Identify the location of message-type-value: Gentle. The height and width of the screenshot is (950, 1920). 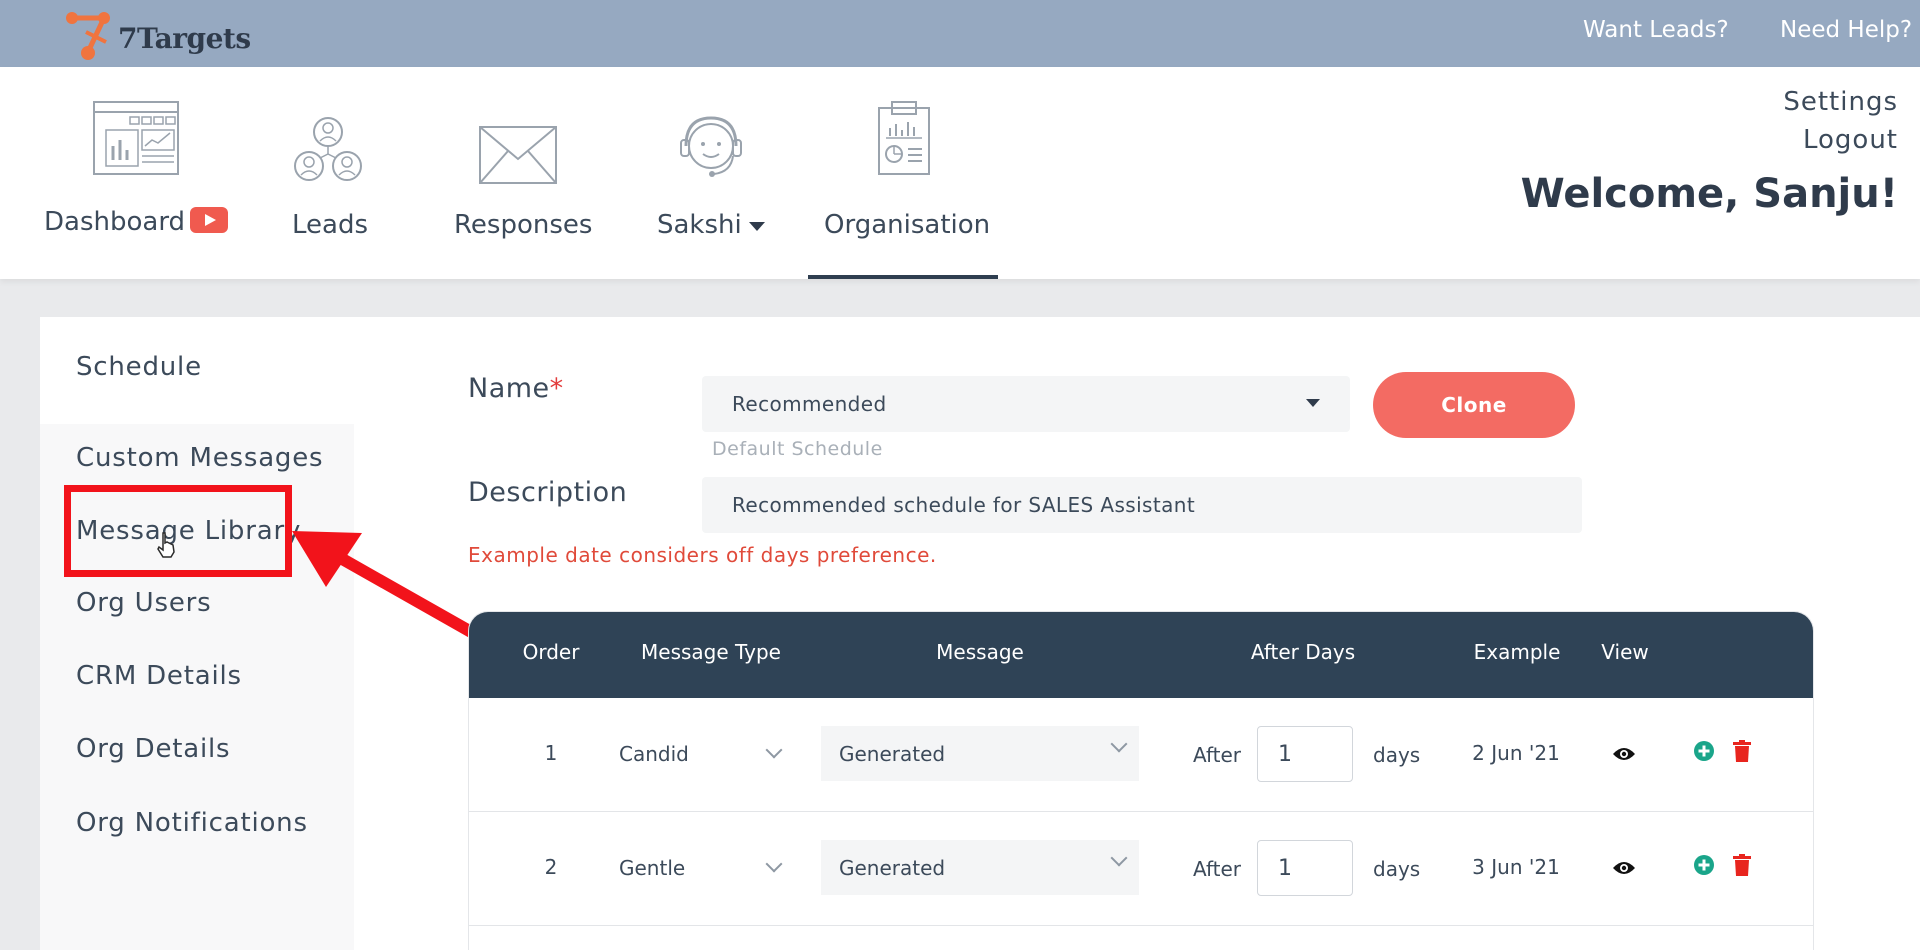
(652, 868).